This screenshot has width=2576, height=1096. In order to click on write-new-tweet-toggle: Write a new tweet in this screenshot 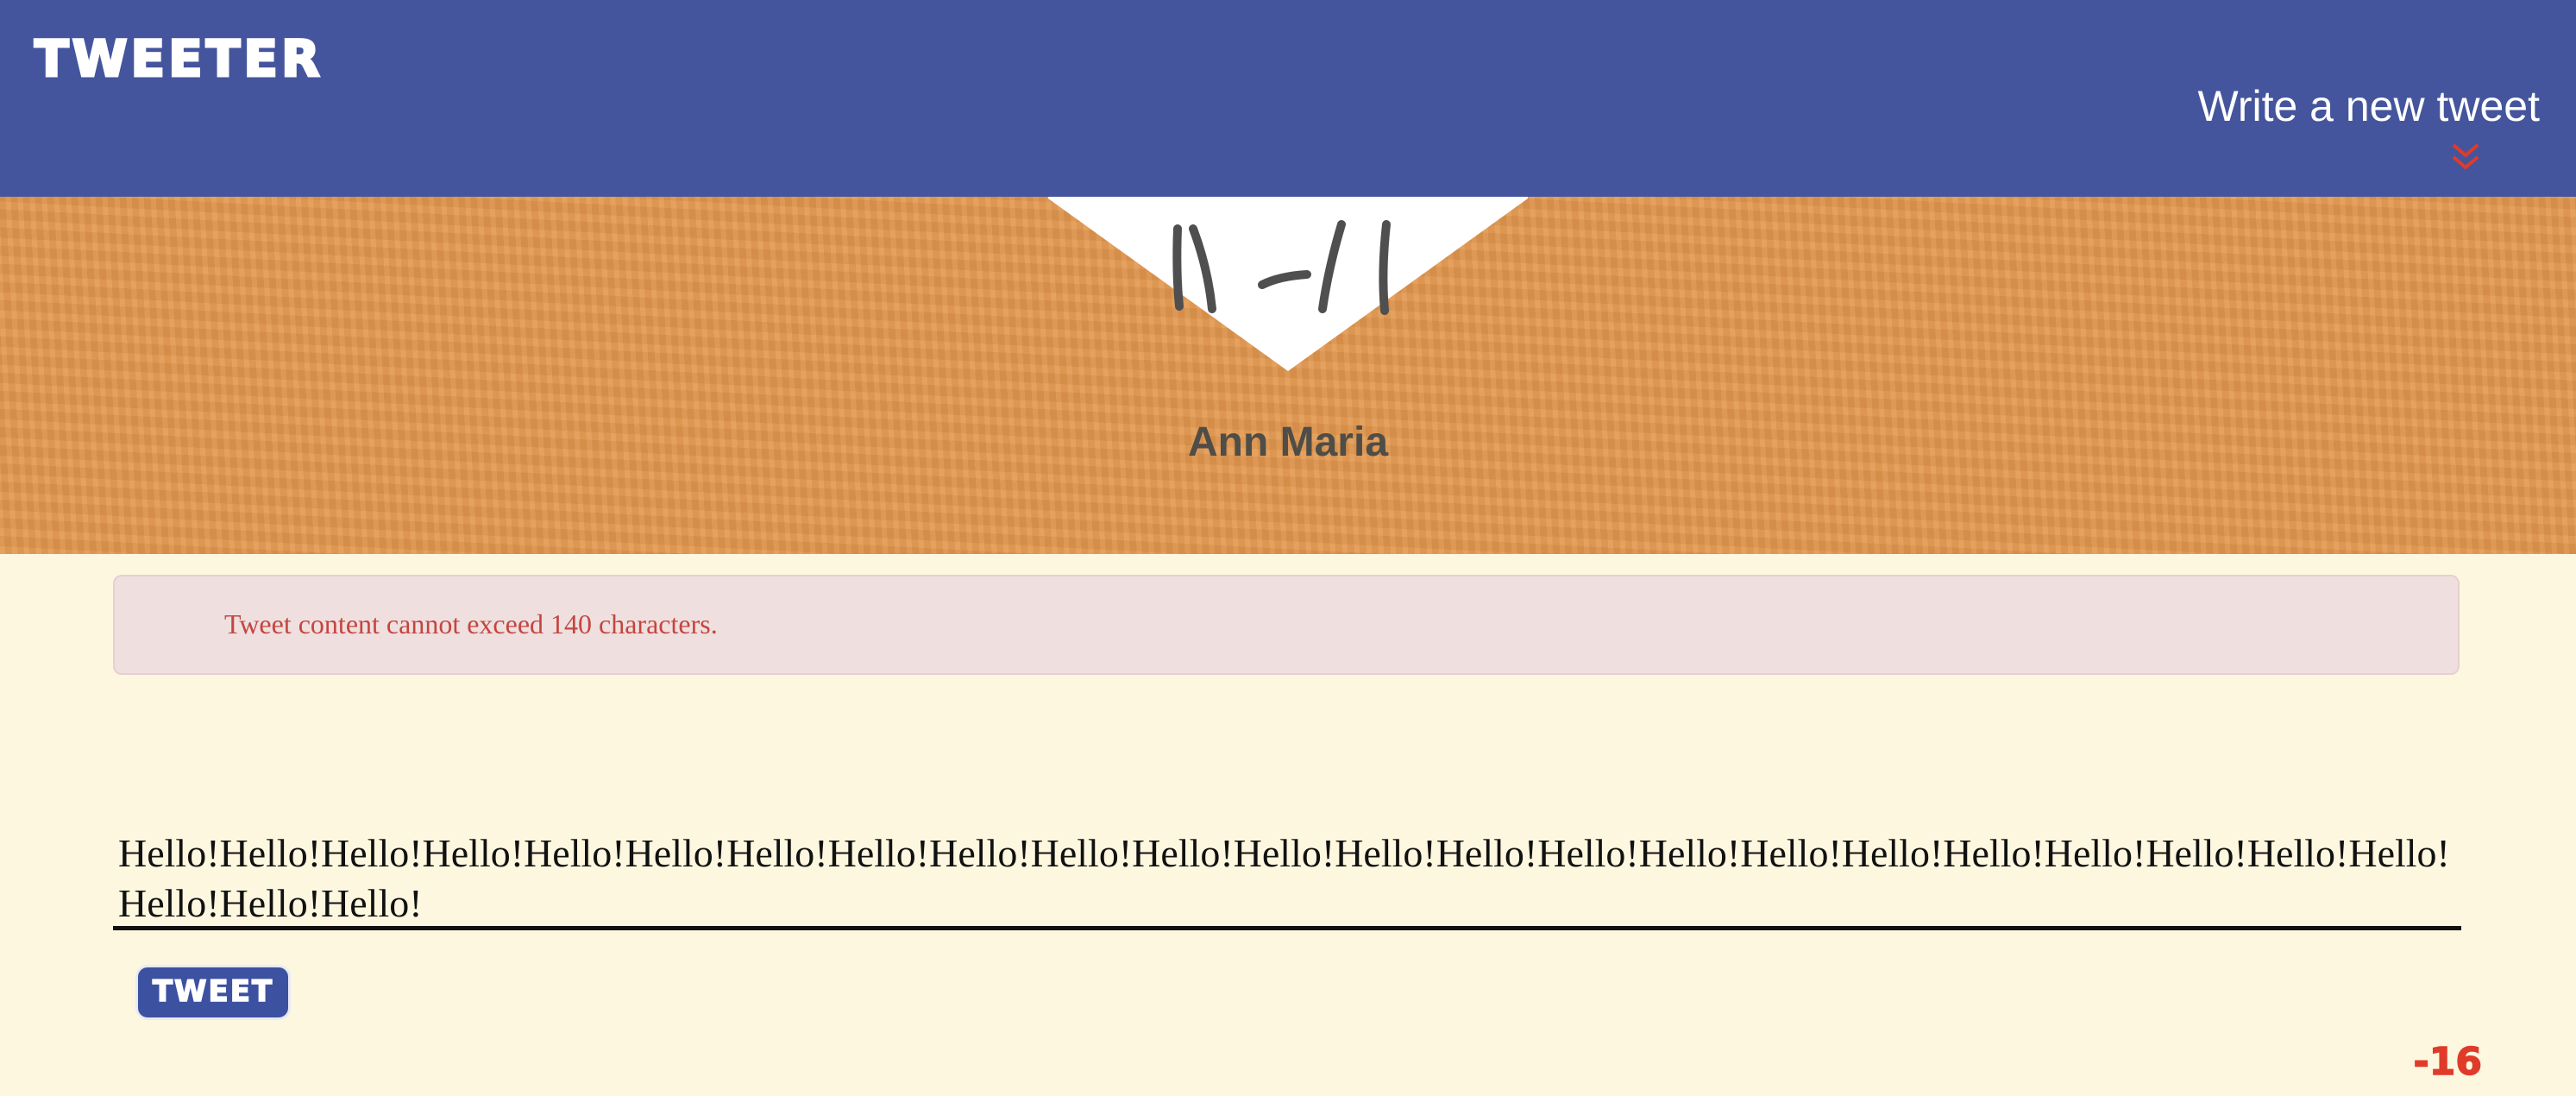, I will do `click(2369, 128)`.